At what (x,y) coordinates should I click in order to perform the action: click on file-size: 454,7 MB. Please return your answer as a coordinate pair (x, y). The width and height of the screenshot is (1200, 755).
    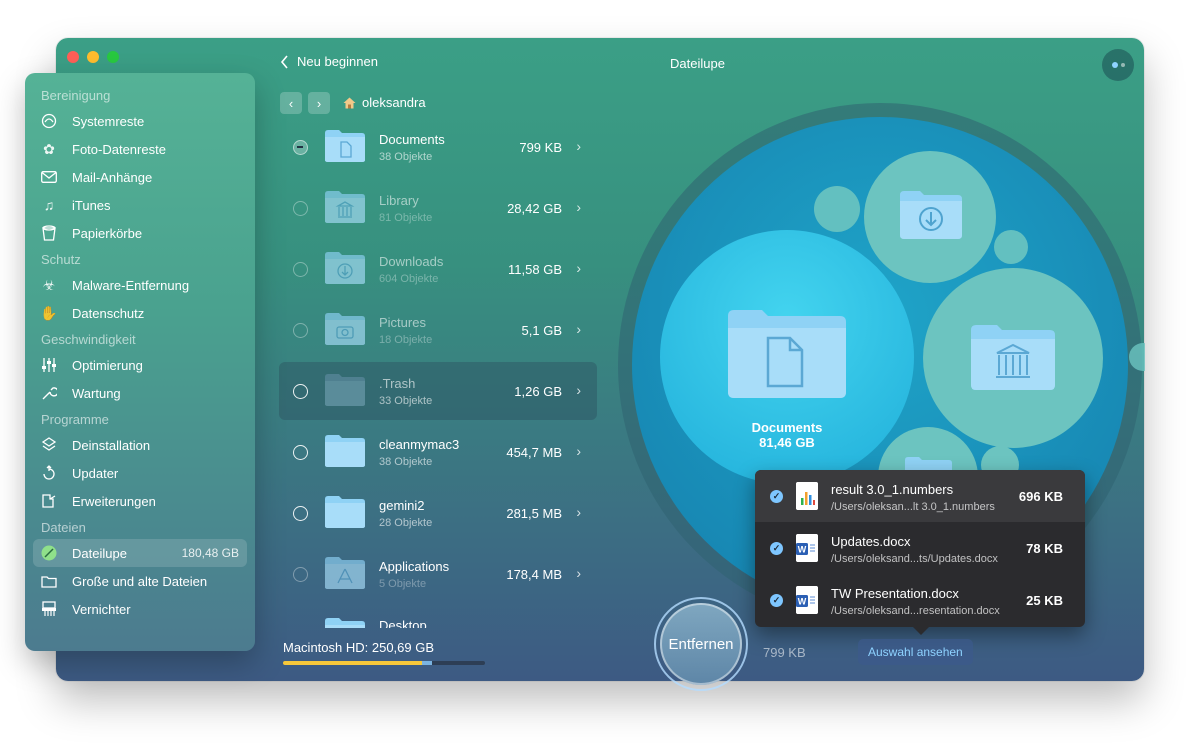
    Looking at the image, I should click on (534, 452).